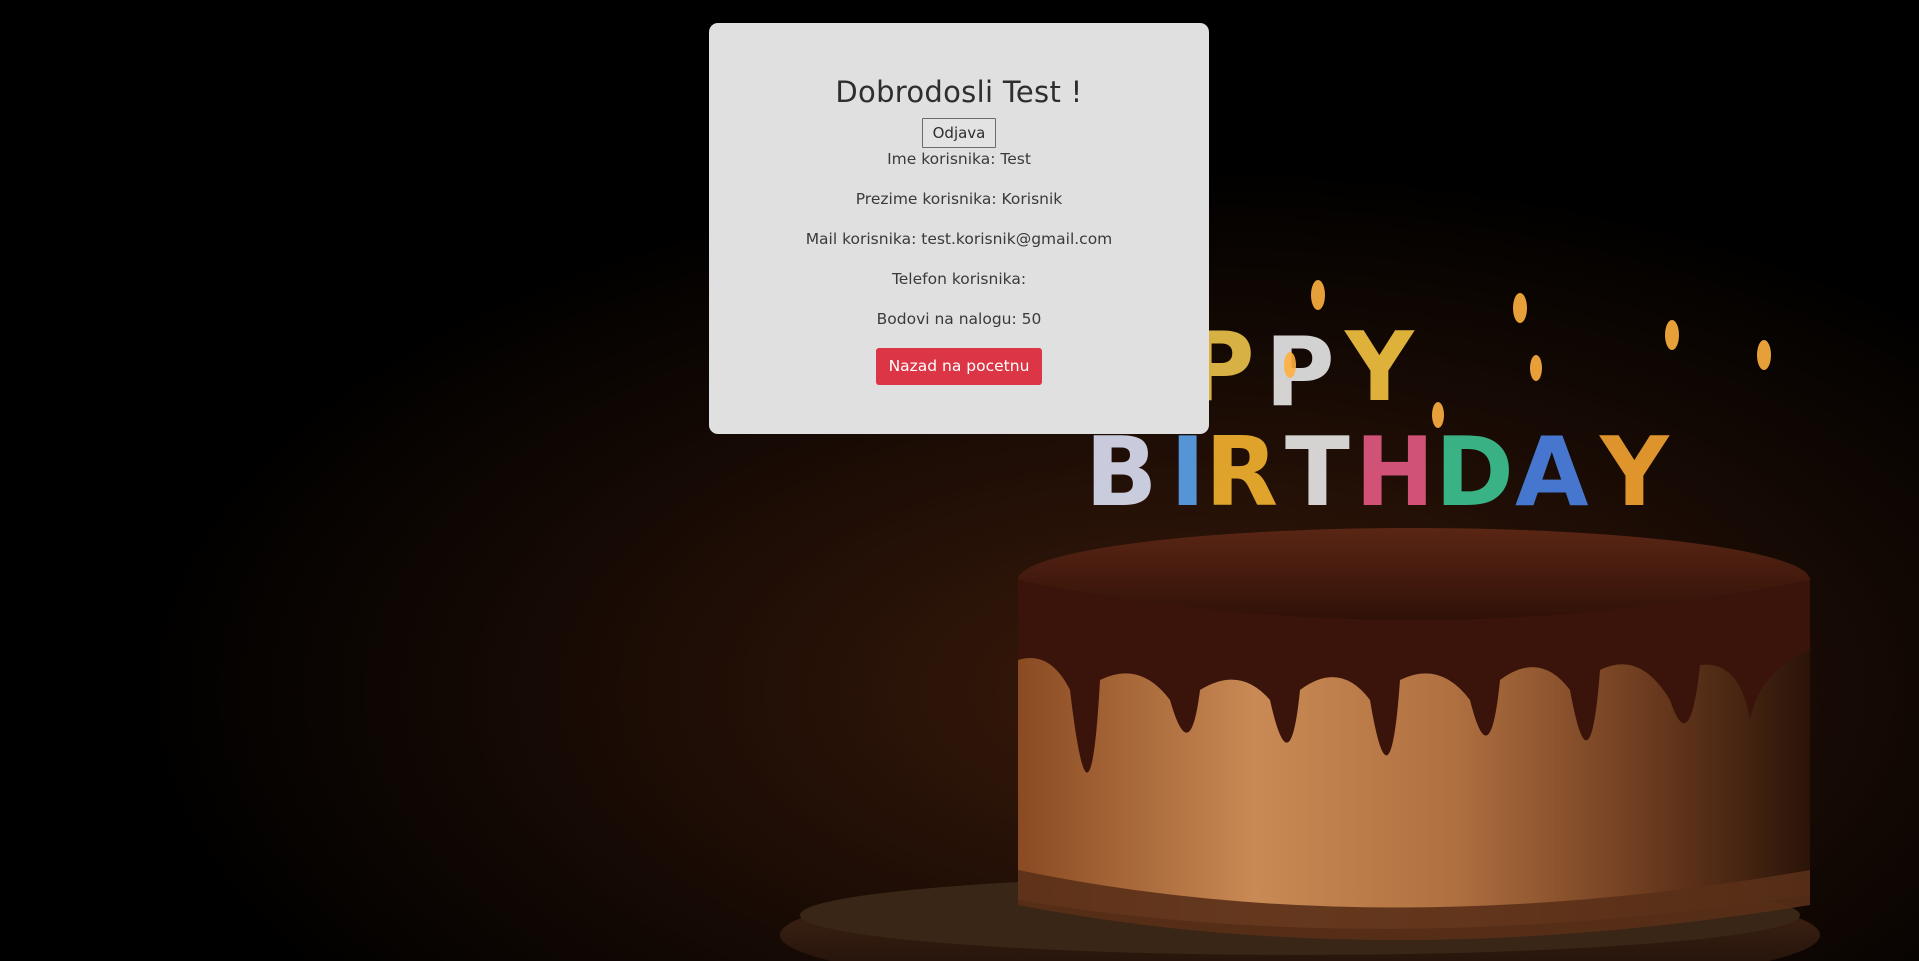 The height and width of the screenshot is (961, 1919). I want to click on welcome-title: Dobrodosli Test !, so click(959, 92).